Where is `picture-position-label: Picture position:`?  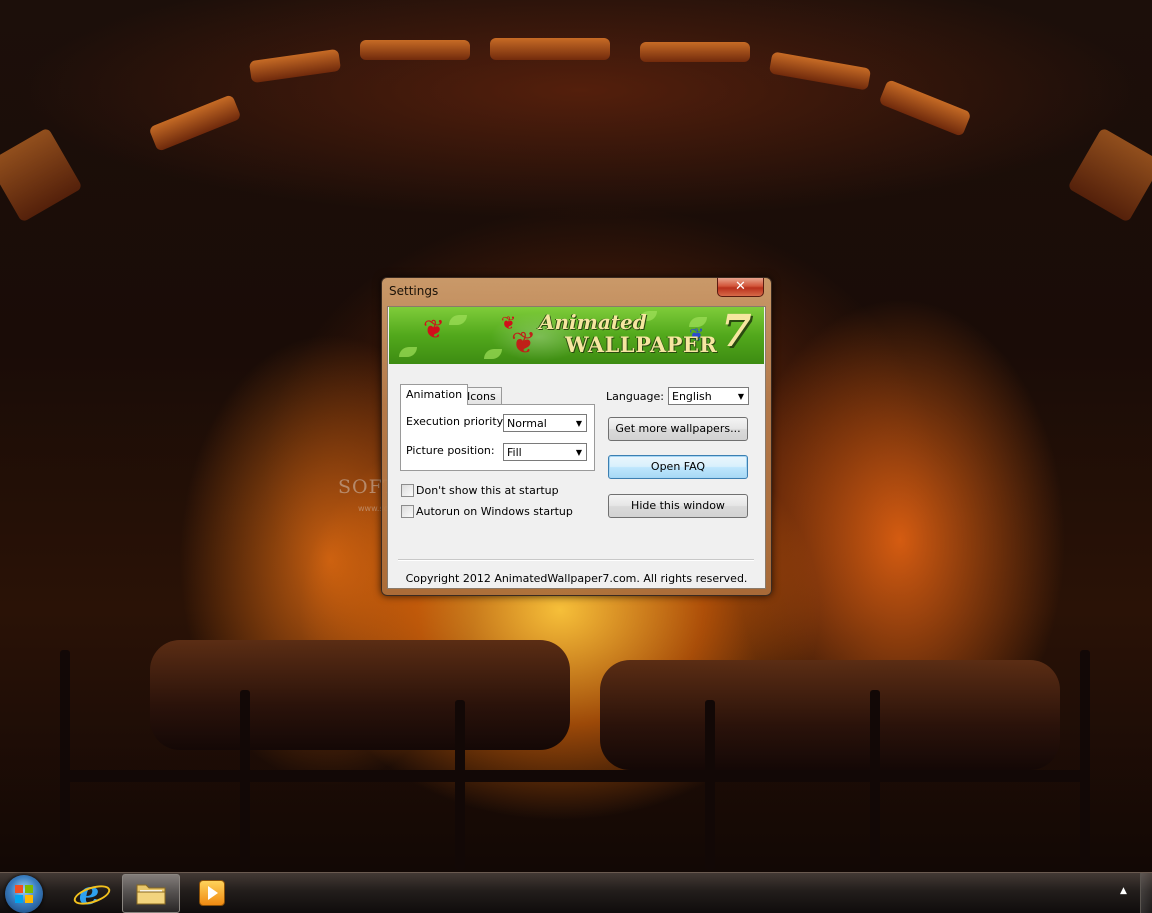
picture-position-label: Picture position: is located at coordinates (450, 450).